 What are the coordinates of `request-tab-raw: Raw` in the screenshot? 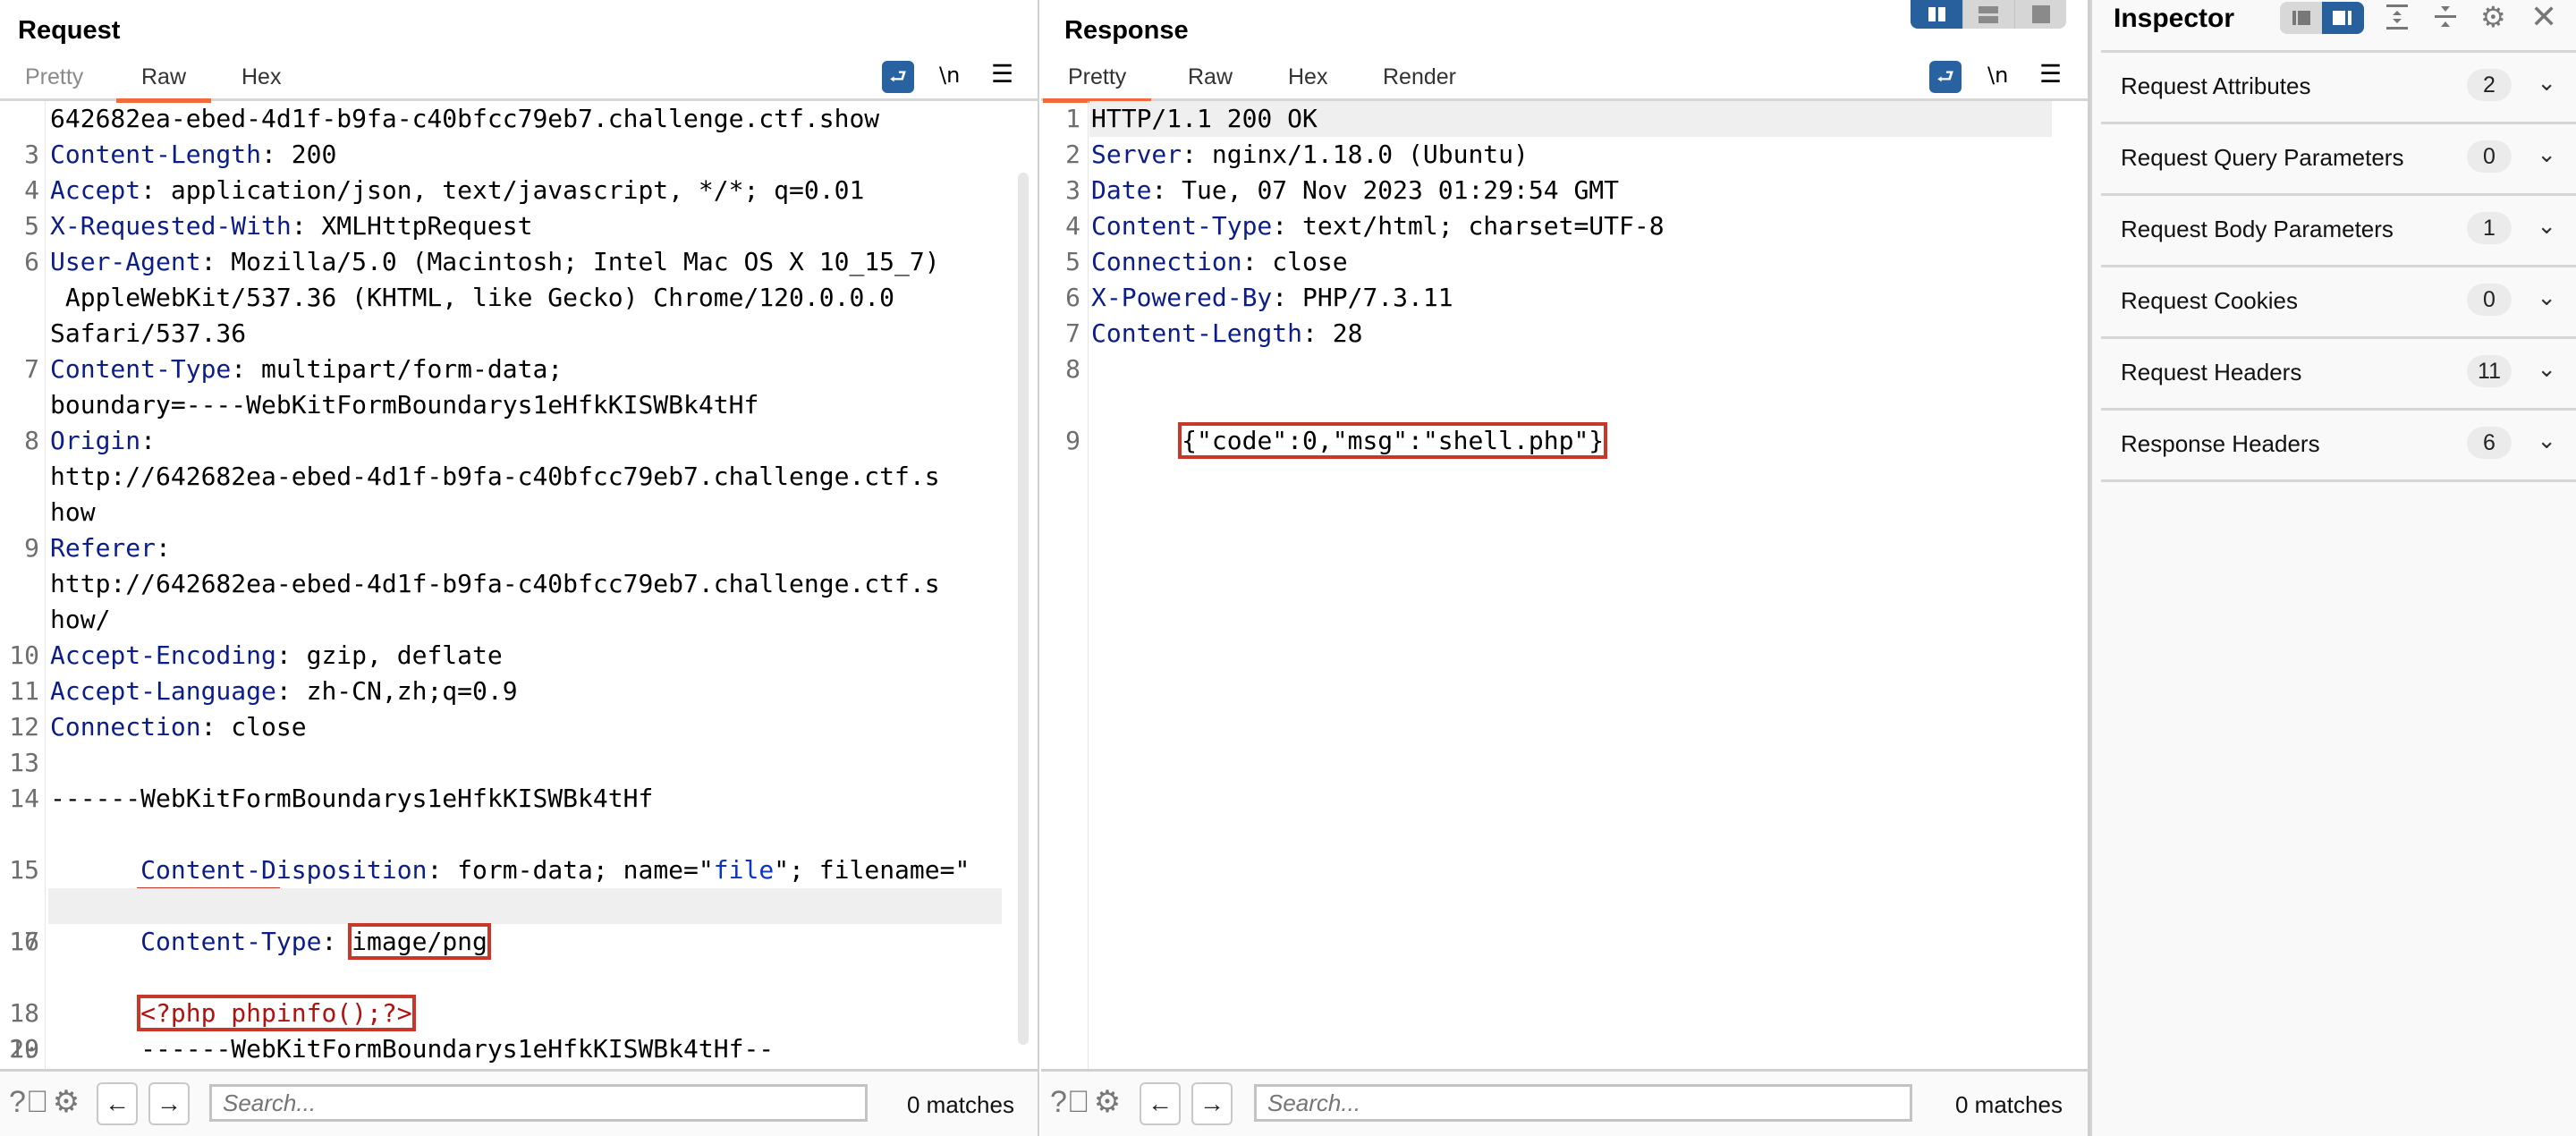 It's located at (163, 83).